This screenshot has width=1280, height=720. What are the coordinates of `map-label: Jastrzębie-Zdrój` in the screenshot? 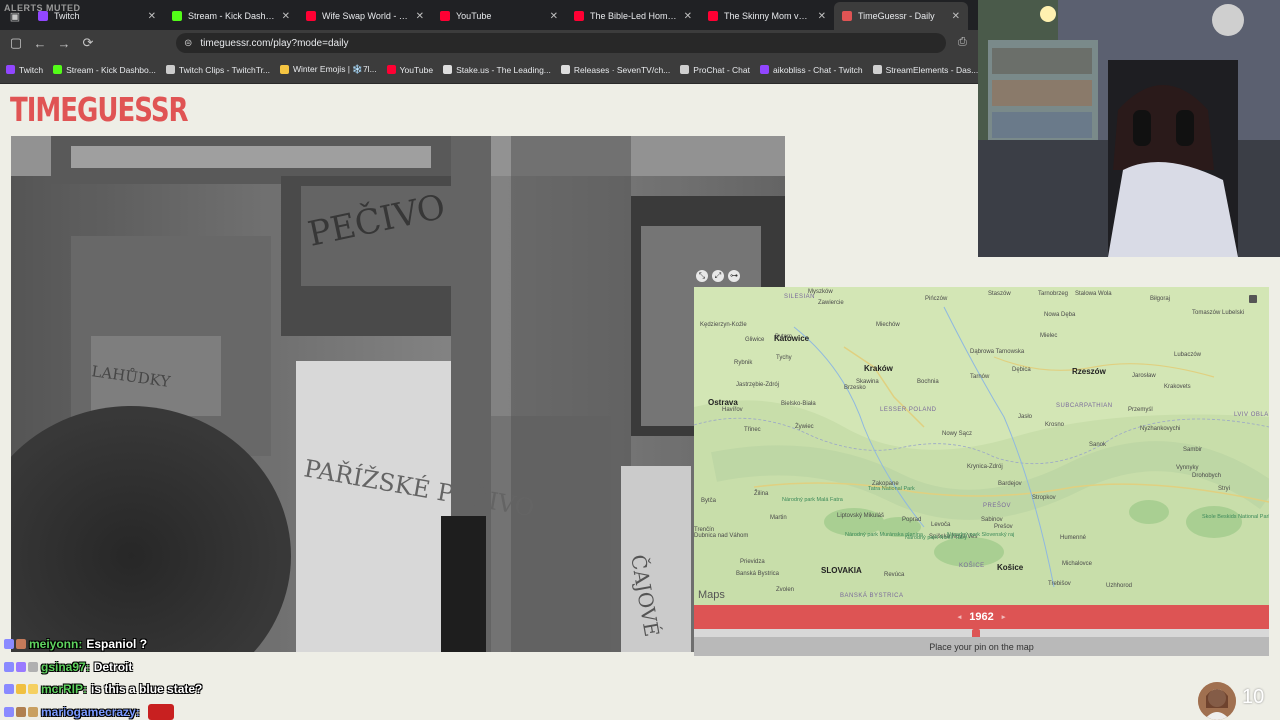 It's located at (758, 385).